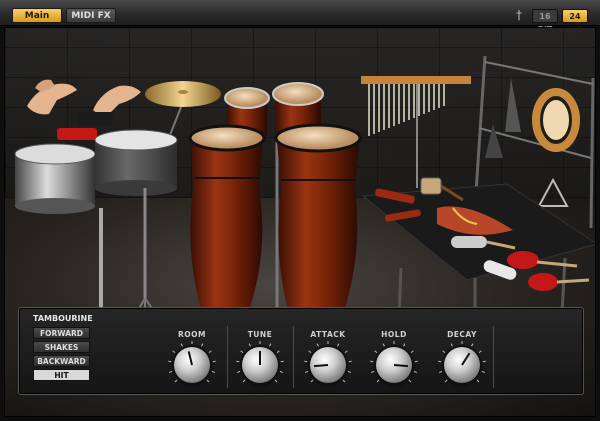 The height and width of the screenshot is (421, 600). Describe the element at coordinates (77, 134) in the screenshot. I see `jam-block` at that location.